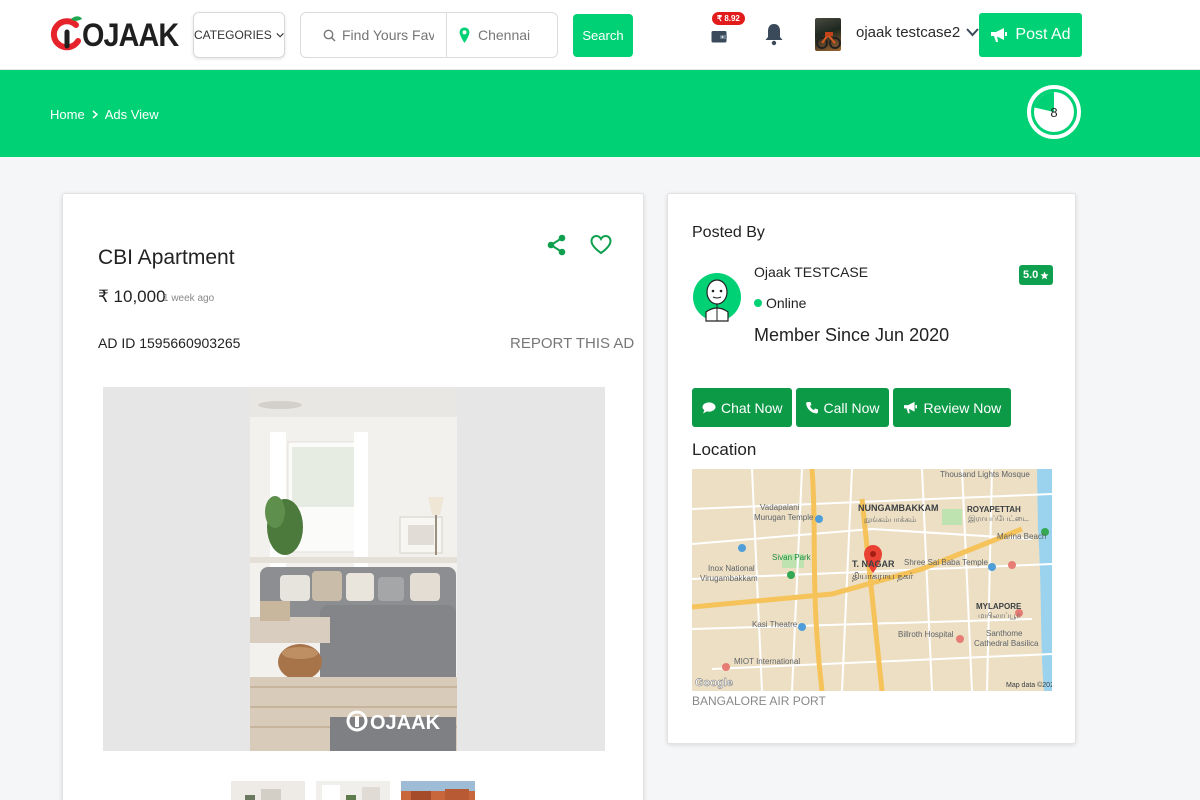 The image size is (1200, 800). What do you see at coordinates (752, 407) in the screenshot?
I see `chat-now-label: Chat Now` at bounding box center [752, 407].